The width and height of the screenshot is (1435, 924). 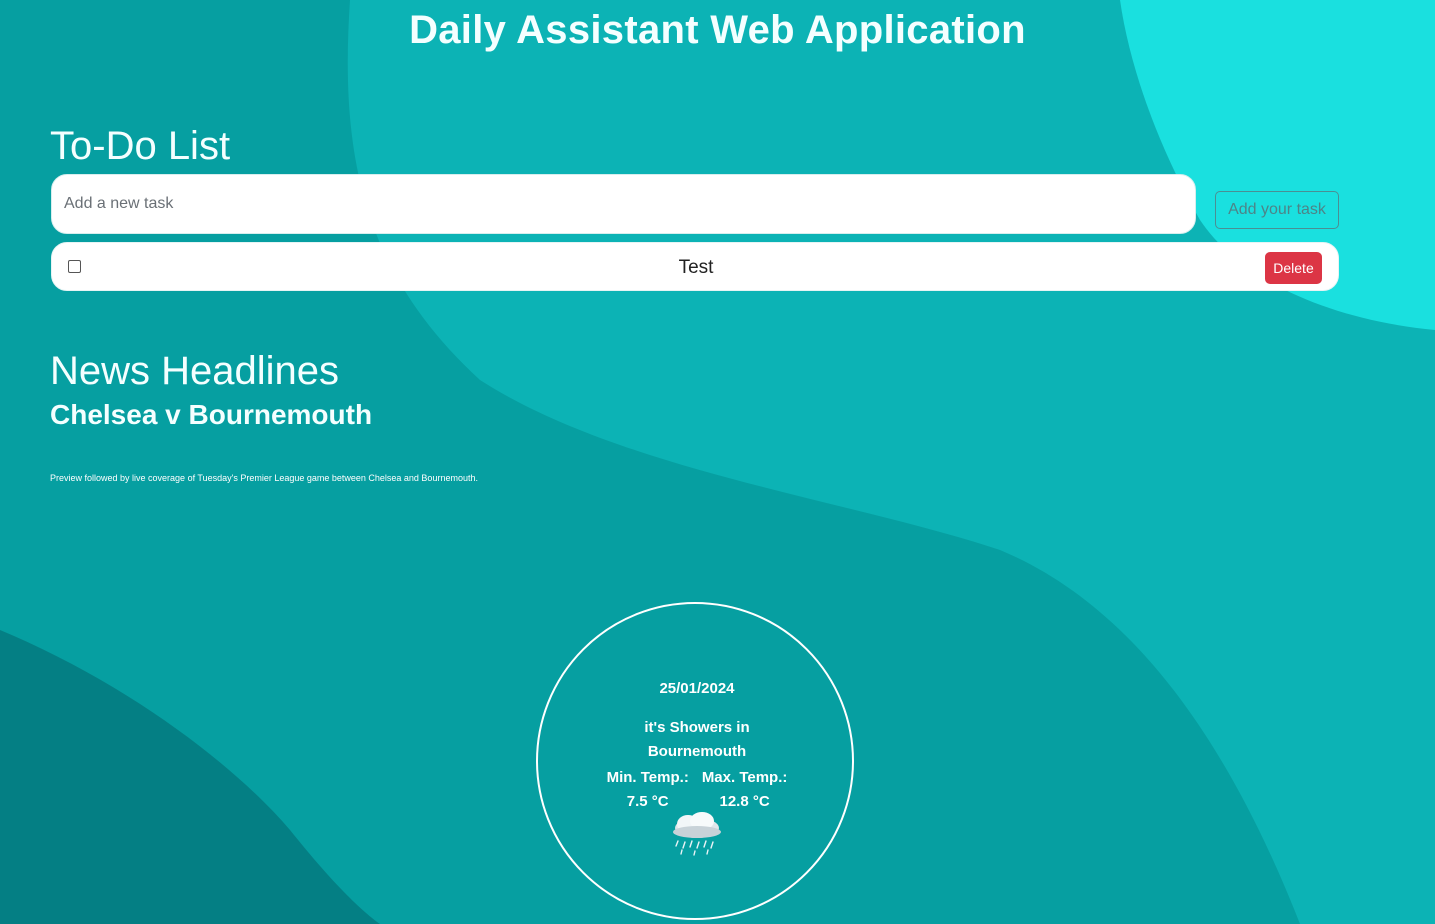 I want to click on delete-task-button: Delete, so click(x=1293, y=268).